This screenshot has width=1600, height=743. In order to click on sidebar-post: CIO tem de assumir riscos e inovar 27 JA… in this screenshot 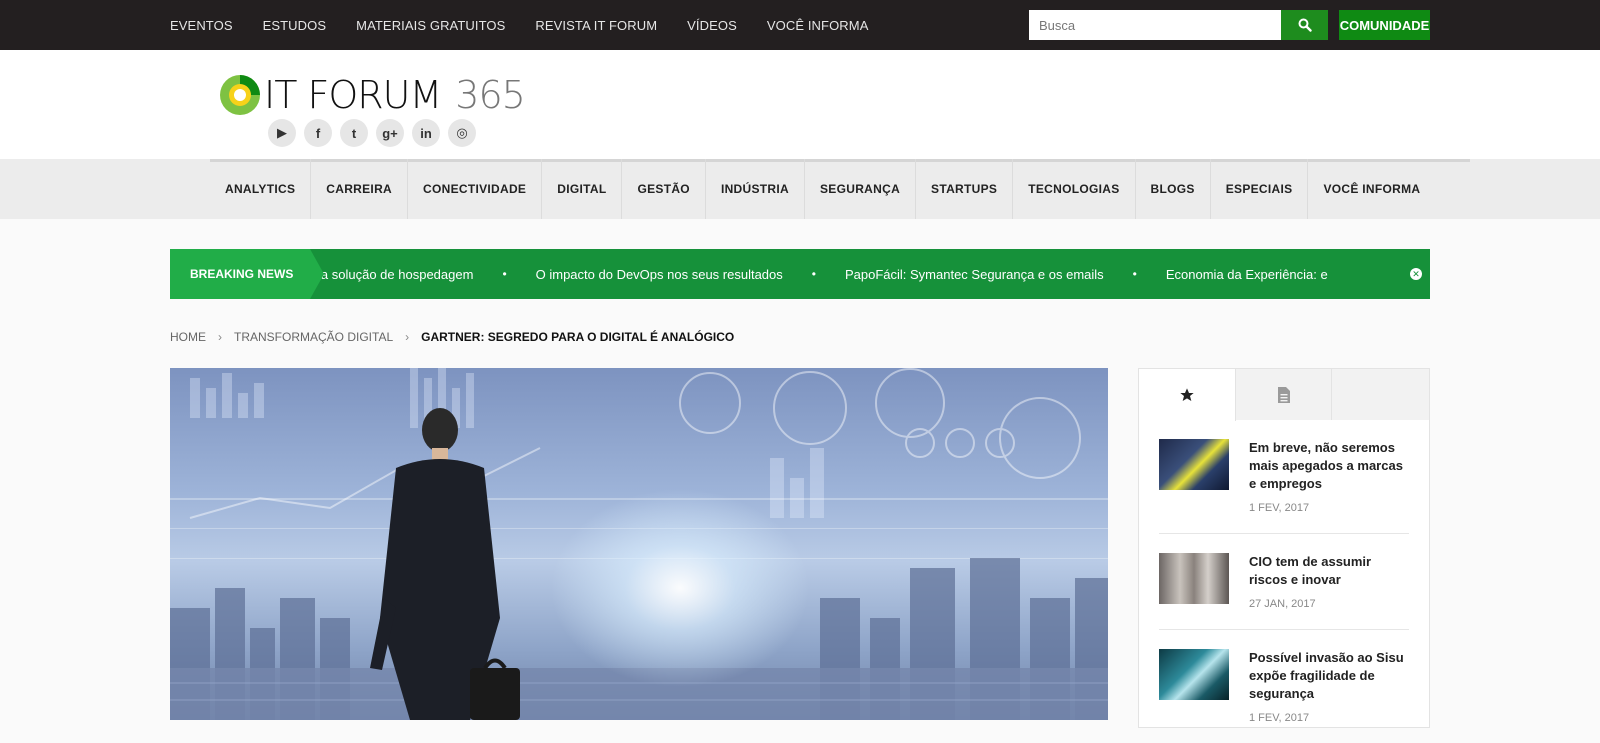, I will do `click(1284, 582)`.